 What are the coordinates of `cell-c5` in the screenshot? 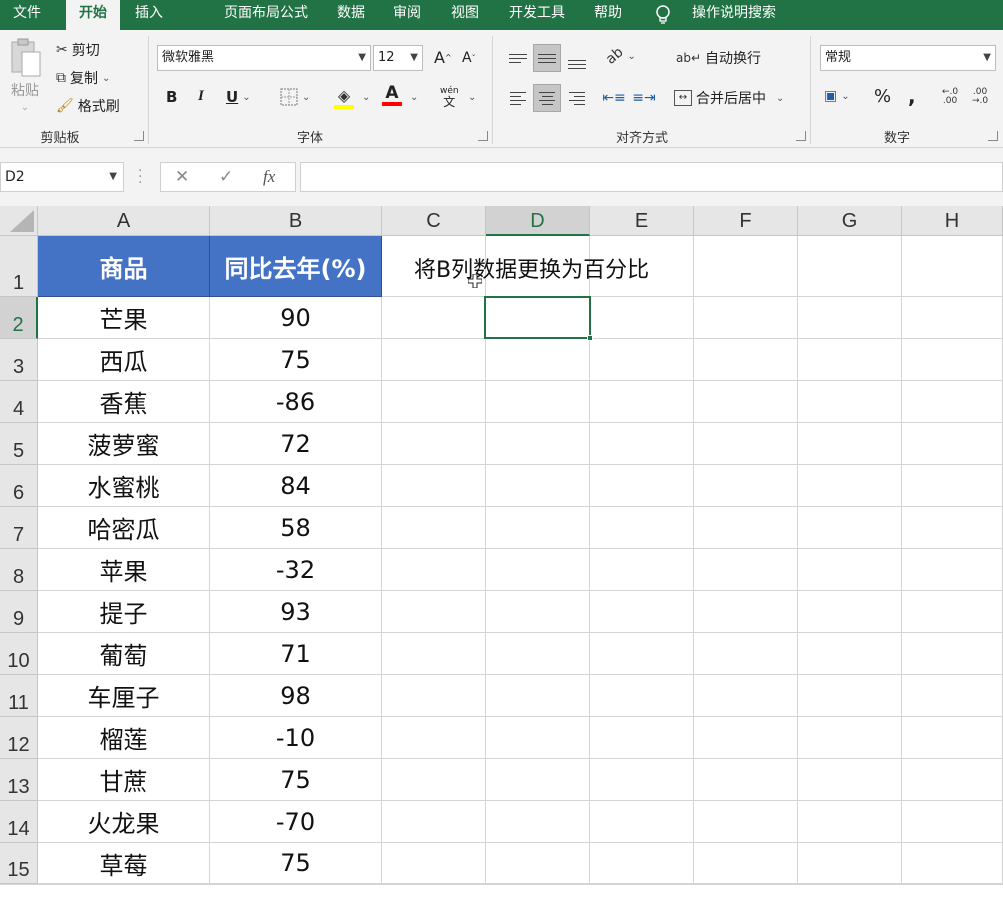 It's located at (434, 444).